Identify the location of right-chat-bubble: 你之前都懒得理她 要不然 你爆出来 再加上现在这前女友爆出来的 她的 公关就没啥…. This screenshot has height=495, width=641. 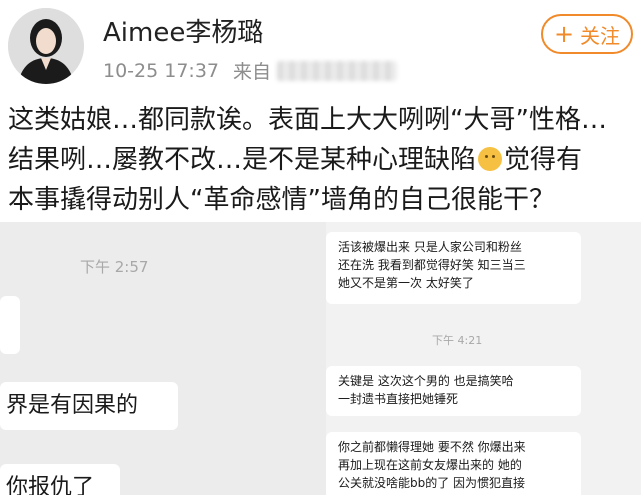
(453, 463).